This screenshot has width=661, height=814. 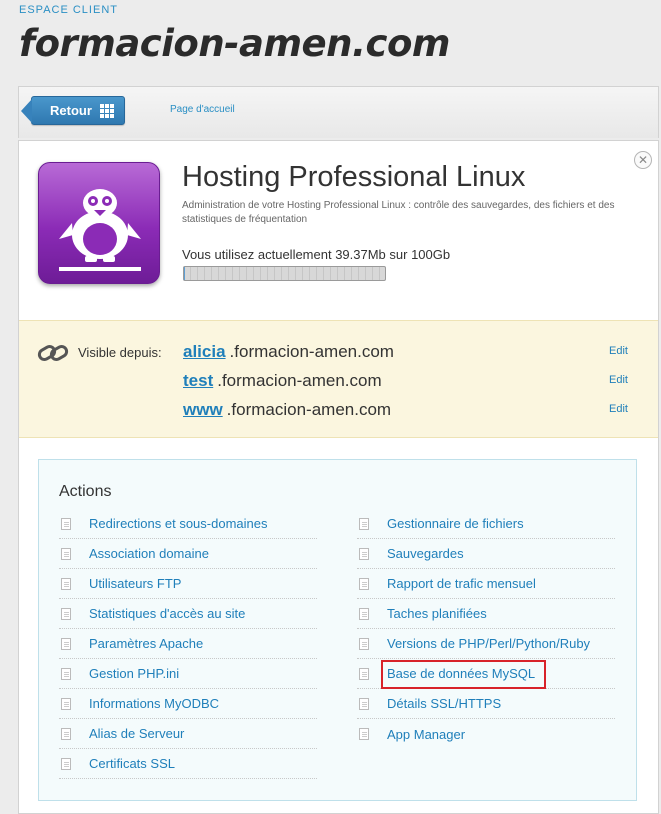 I want to click on home-link: Page d'accueil, so click(x=202, y=109).